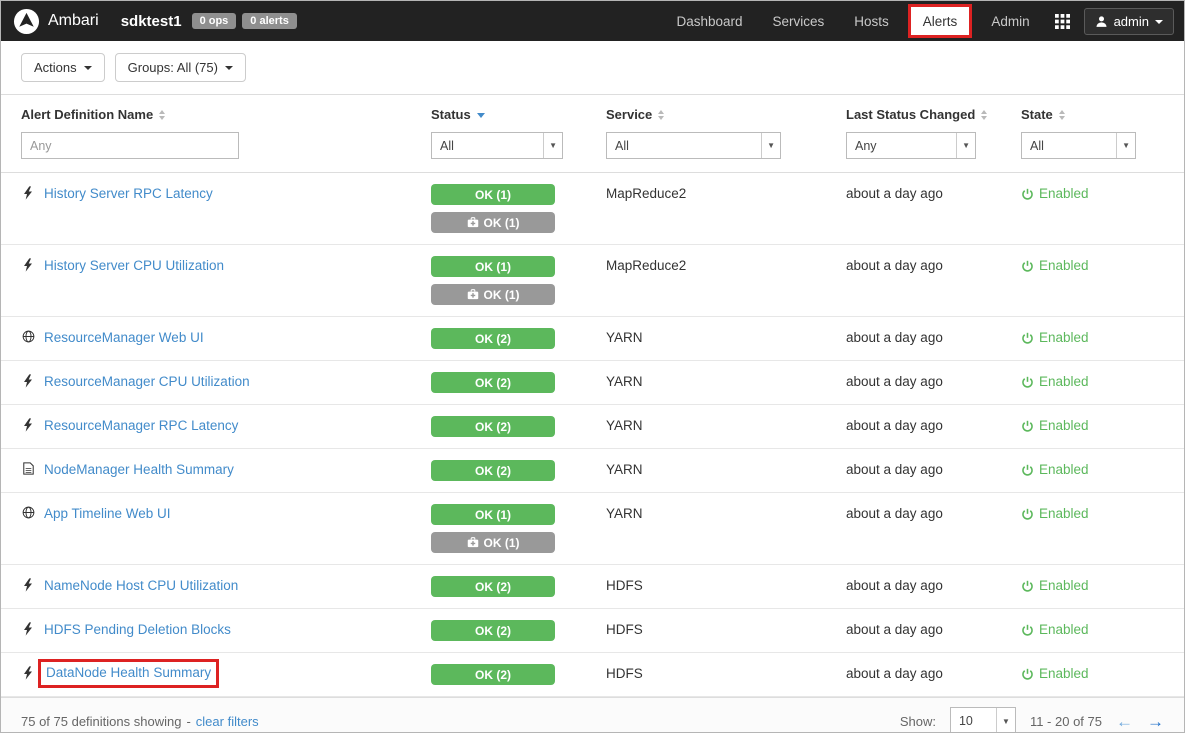 This screenshot has width=1185, height=733. Describe the element at coordinates (940, 21) in the screenshot. I see `nav-item-alerts: Alerts` at that location.